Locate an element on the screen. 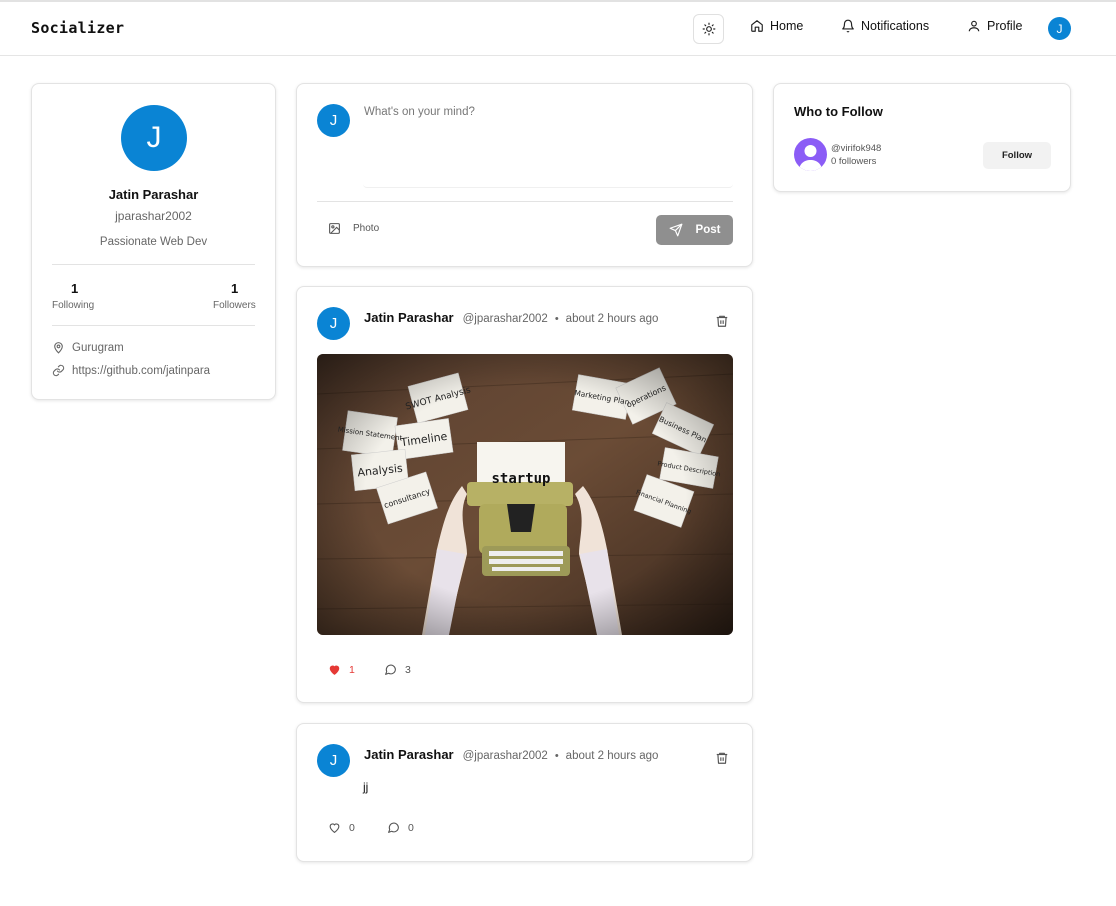 The height and width of the screenshot is (906, 1116). followers-label: Followers is located at coordinates (234, 305).